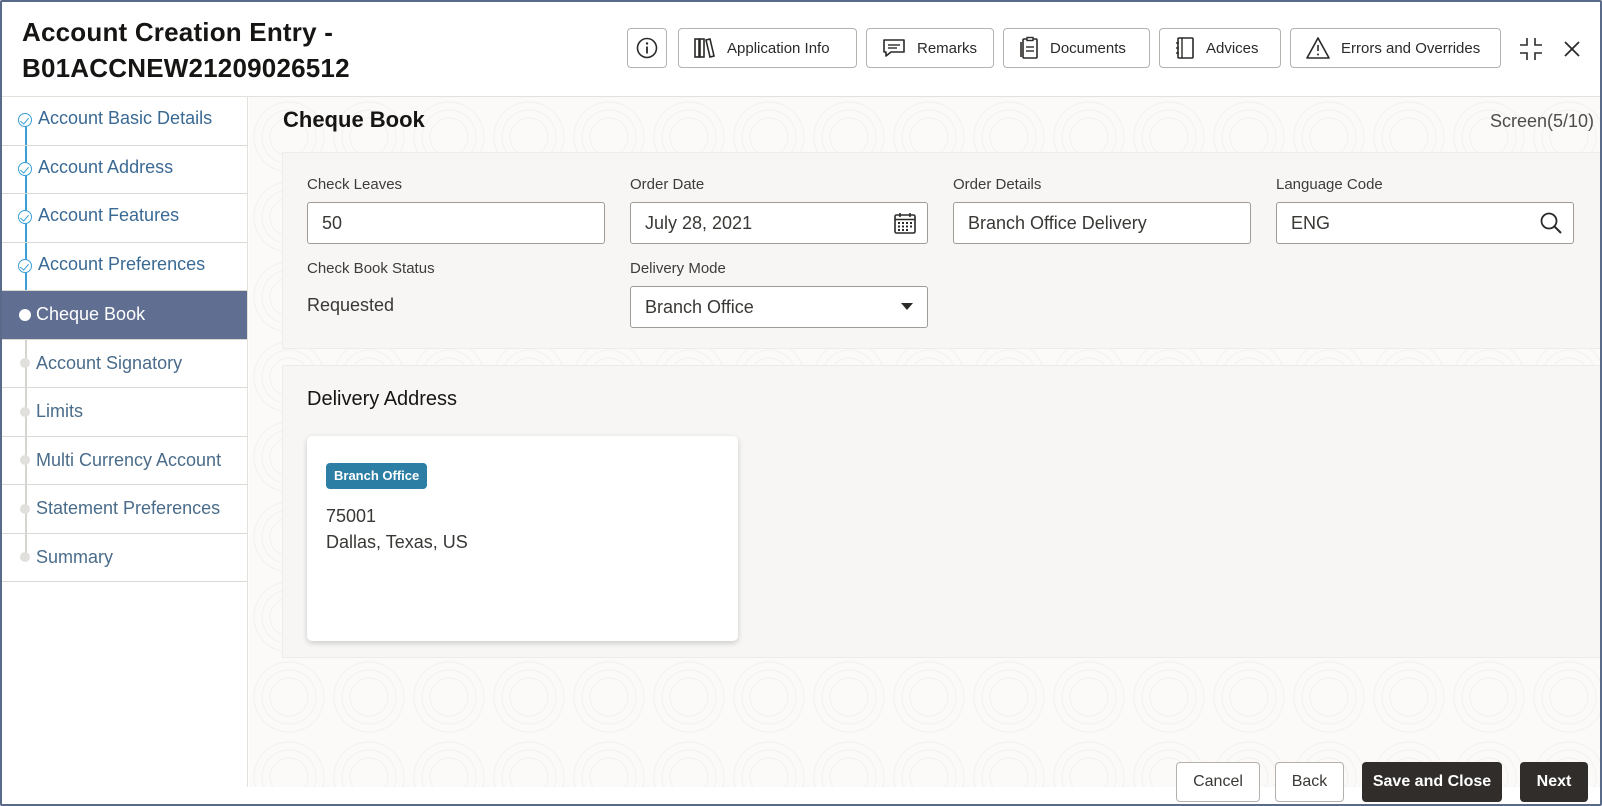  What do you see at coordinates (382, 399) in the screenshot?
I see `delivery-address-title: Delivery Address` at bounding box center [382, 399].